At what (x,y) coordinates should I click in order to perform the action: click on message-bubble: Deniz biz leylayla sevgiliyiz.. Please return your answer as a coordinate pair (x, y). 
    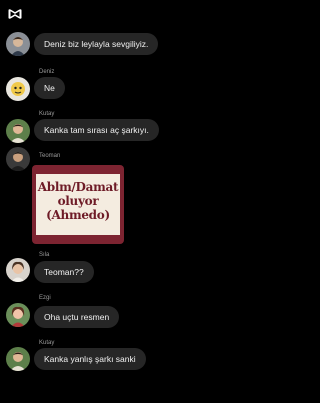
    Looking at the image, I should click on (96, 44).